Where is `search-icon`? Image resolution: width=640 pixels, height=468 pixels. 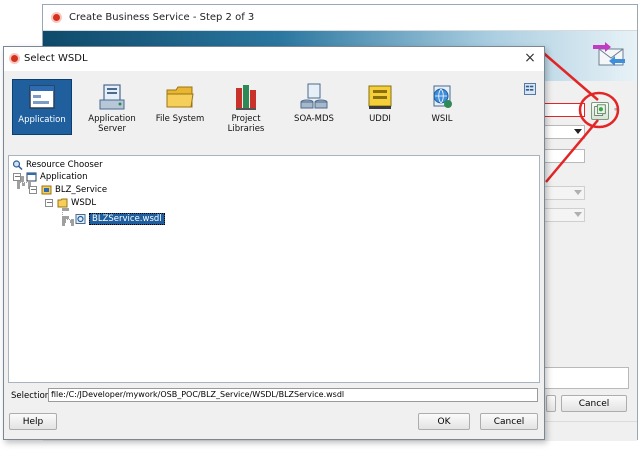 search-icon is located at coordinates (17, 164).